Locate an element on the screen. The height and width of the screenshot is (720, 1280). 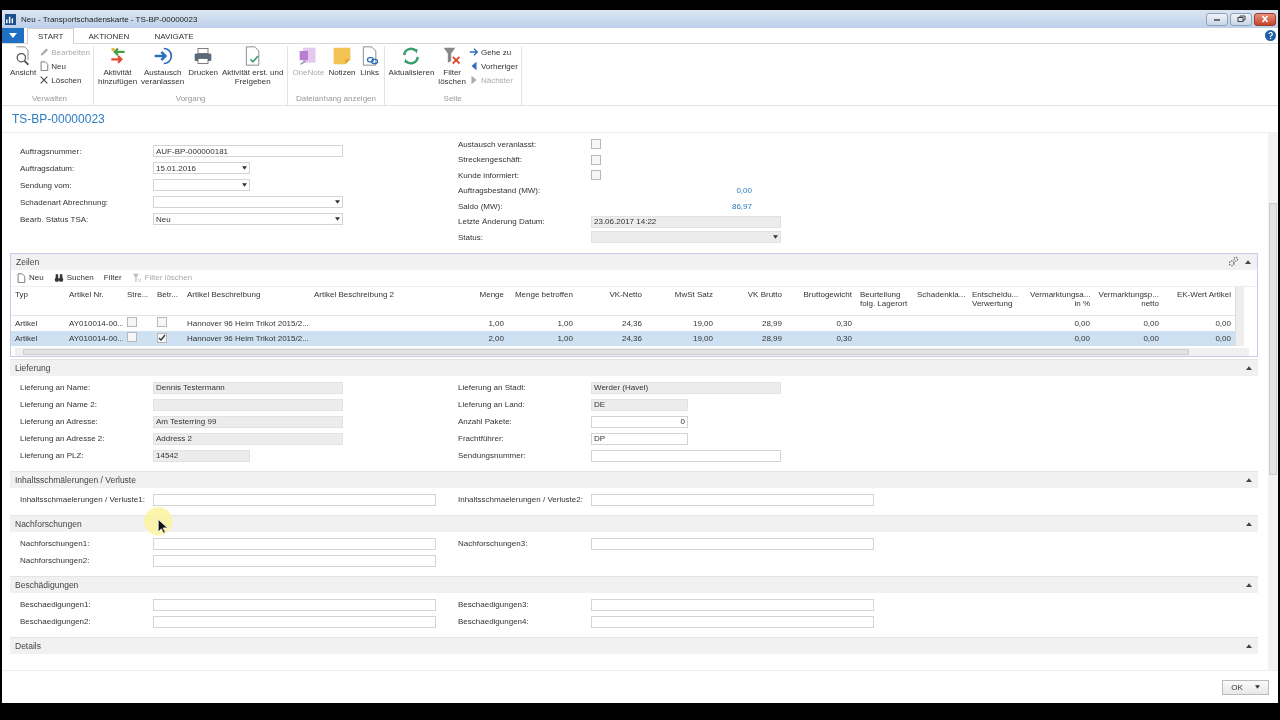
ribbon-button: Aktivität hinzufügen is located at coordinates (117, 70).